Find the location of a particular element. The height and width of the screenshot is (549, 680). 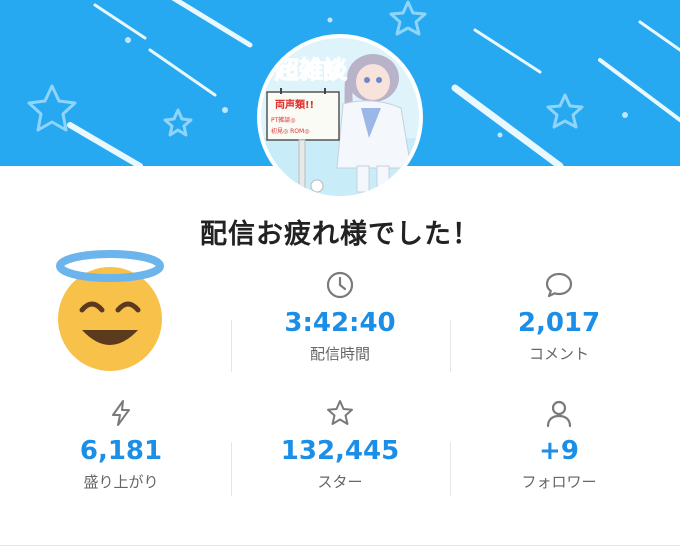

followers-value: +9 is located at coordinates (559, 451).